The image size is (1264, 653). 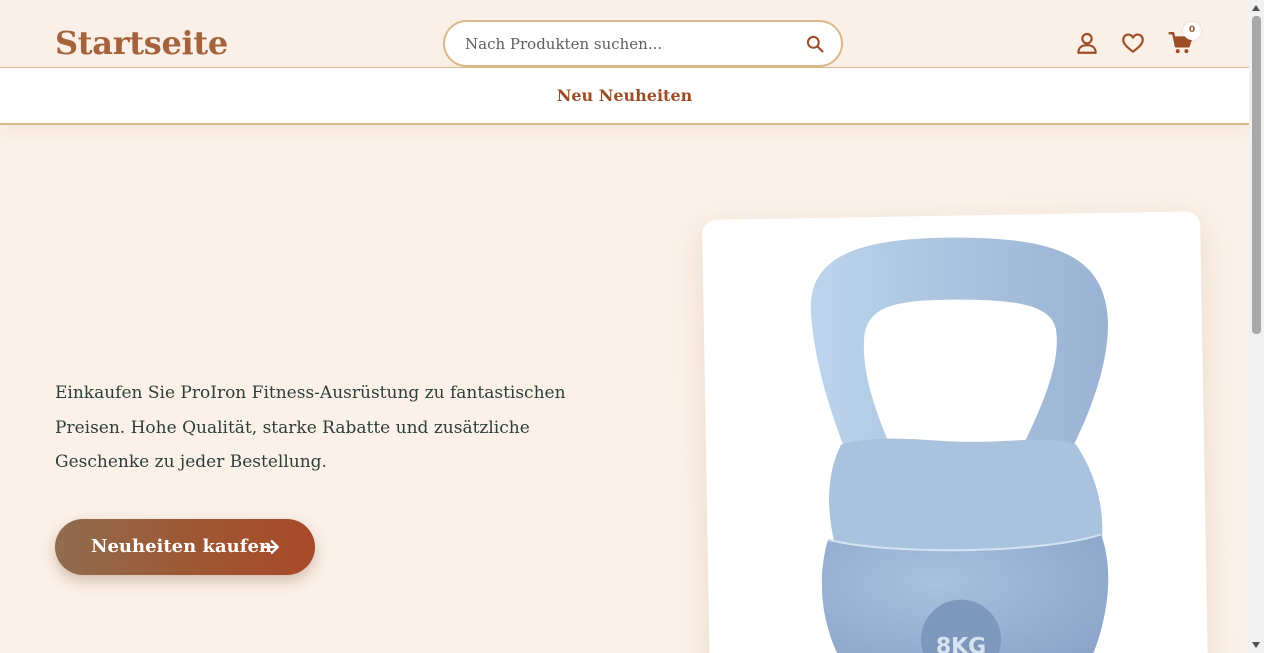 What do you see at coordinates (815, 44) in the screenshot?
I see `search-icon` at bounding box center [815, 44].